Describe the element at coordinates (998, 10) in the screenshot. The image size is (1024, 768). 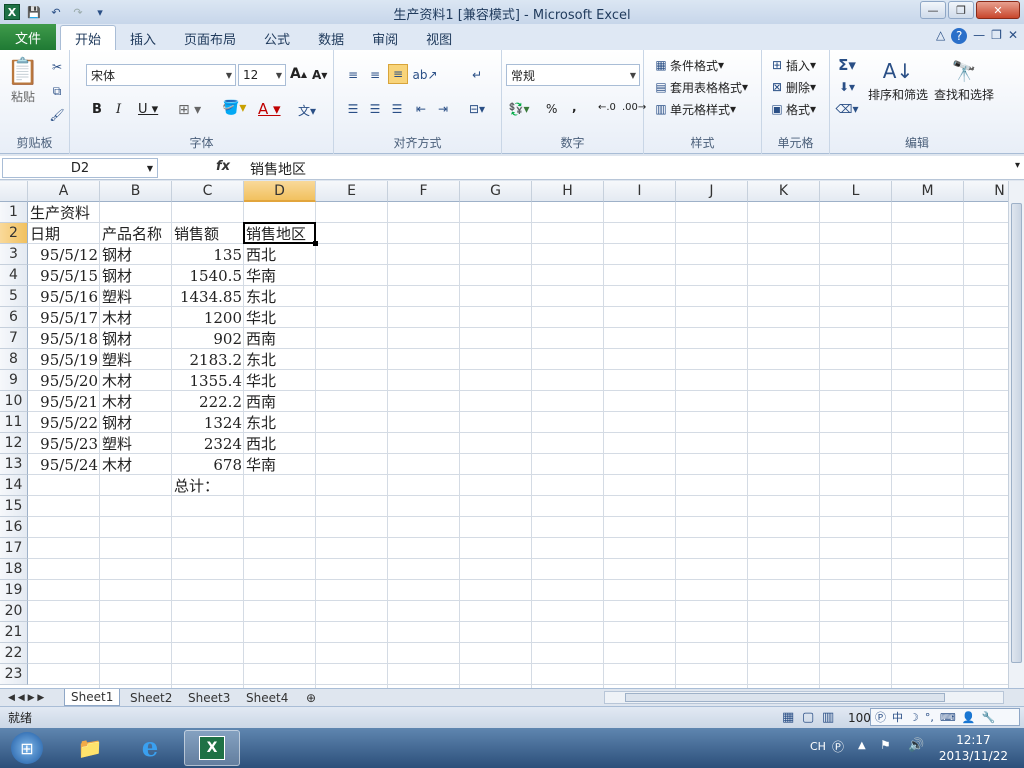
I see `close-button: ✕` at that location.